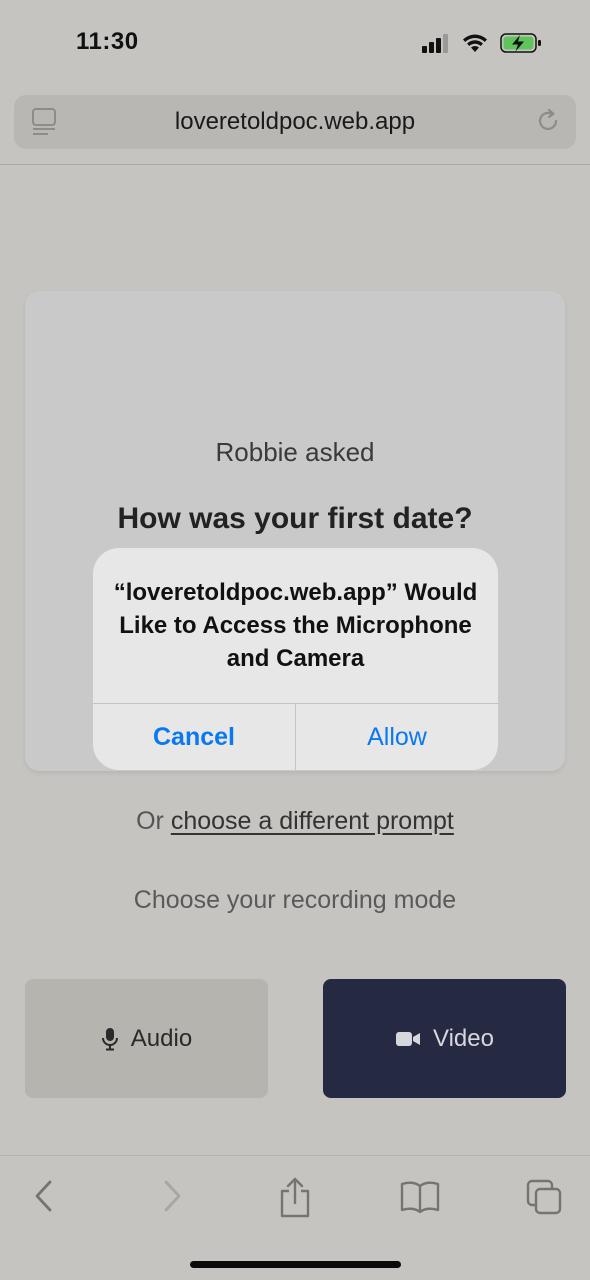 Image resolution: width=590 pixels, height=1280 pixels. Describe the element at coordinates (545, 1196) in the screenshot. I see `tabs-icon` at that location.